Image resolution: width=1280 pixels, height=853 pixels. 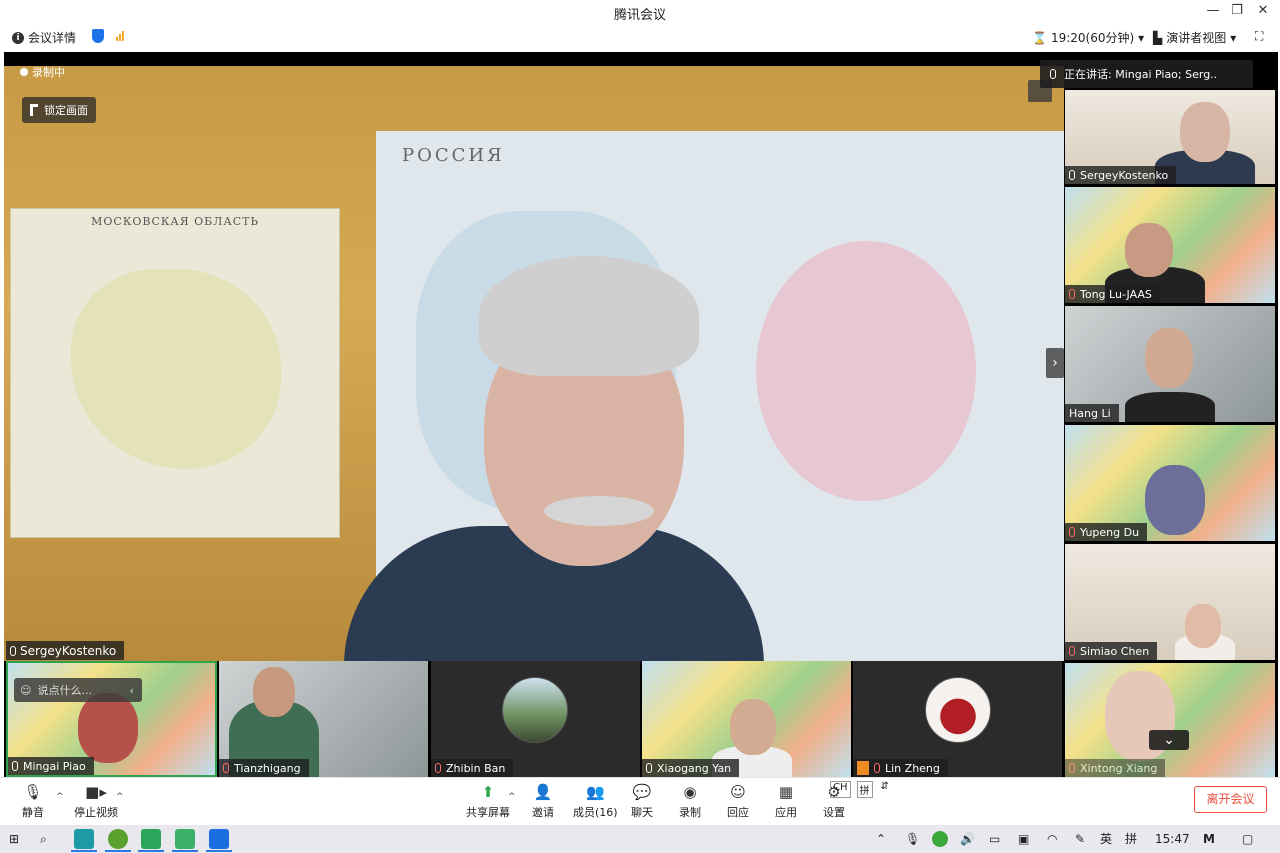 I want to click on hourglass-icon: ⌛, so click(x=1039, y=37).